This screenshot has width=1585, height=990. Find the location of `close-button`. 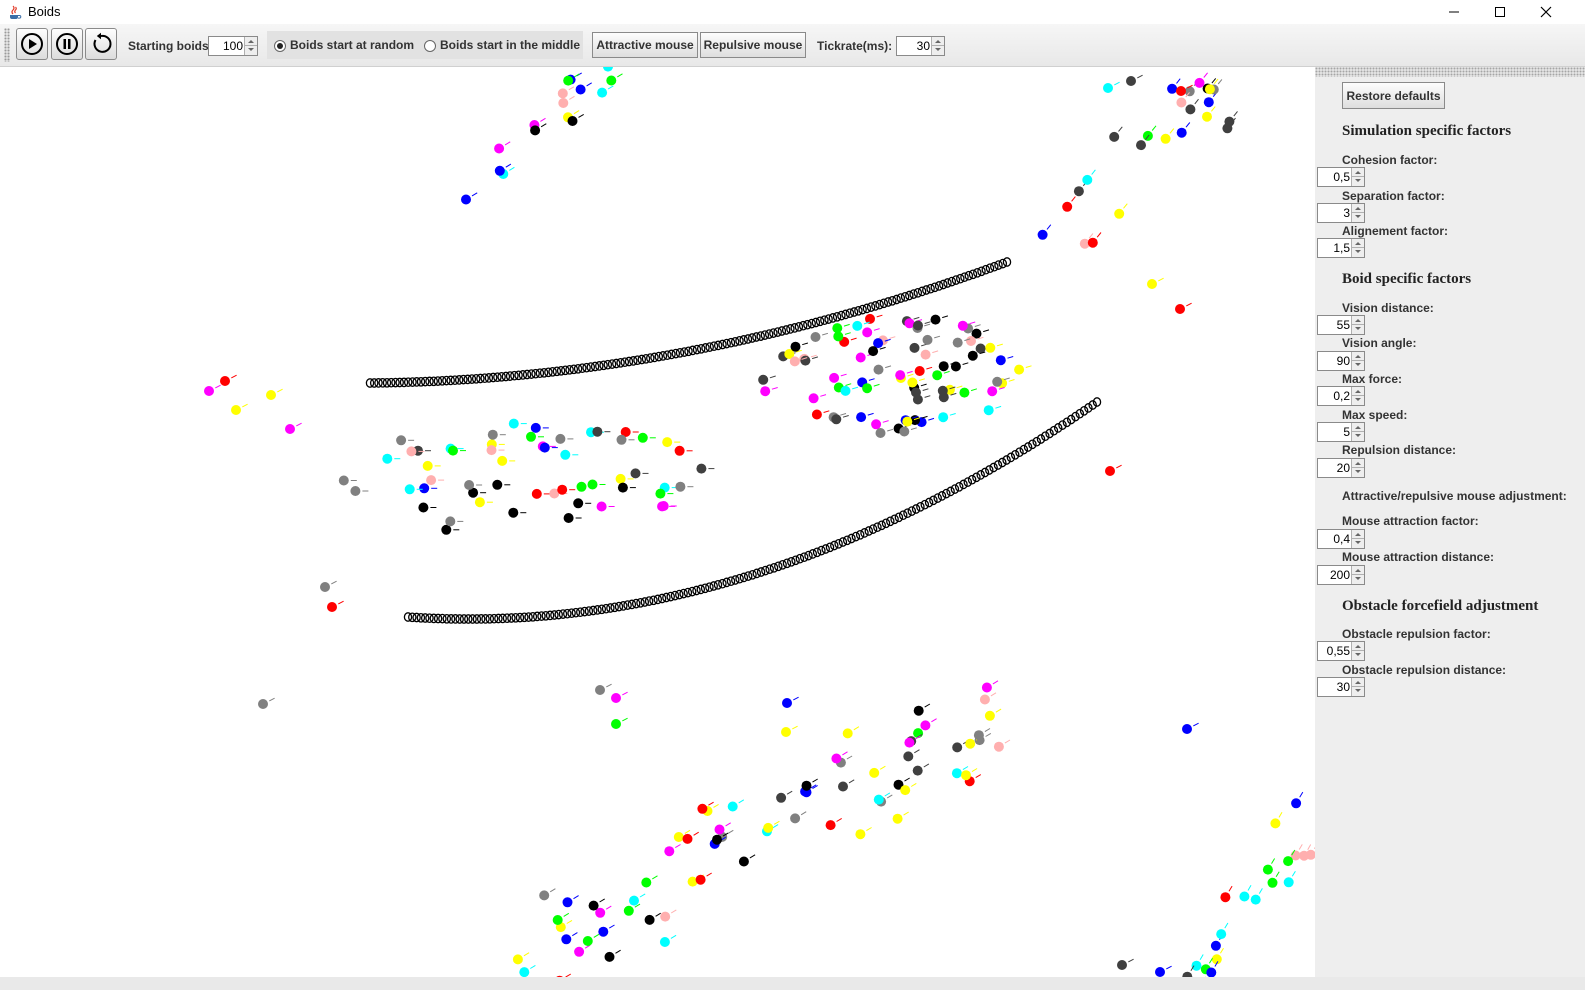

close-button is located at coordinates (1546, 12).